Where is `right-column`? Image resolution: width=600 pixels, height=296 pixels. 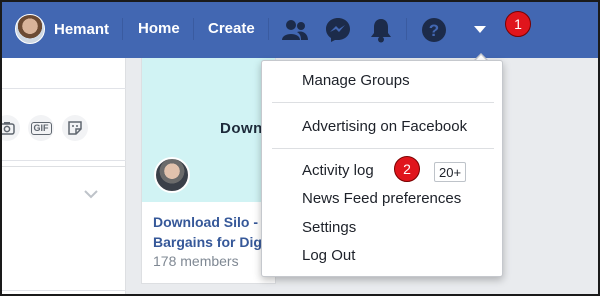 right-column is located at coordinates (548, 176).